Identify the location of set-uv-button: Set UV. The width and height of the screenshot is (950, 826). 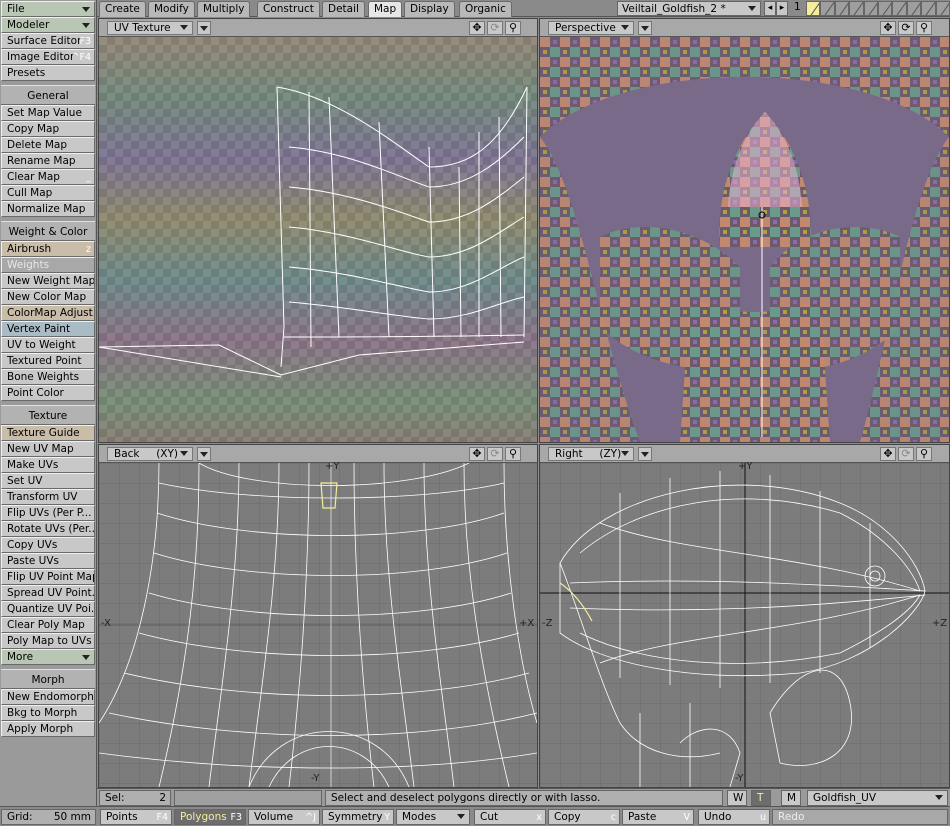
(48, 481).